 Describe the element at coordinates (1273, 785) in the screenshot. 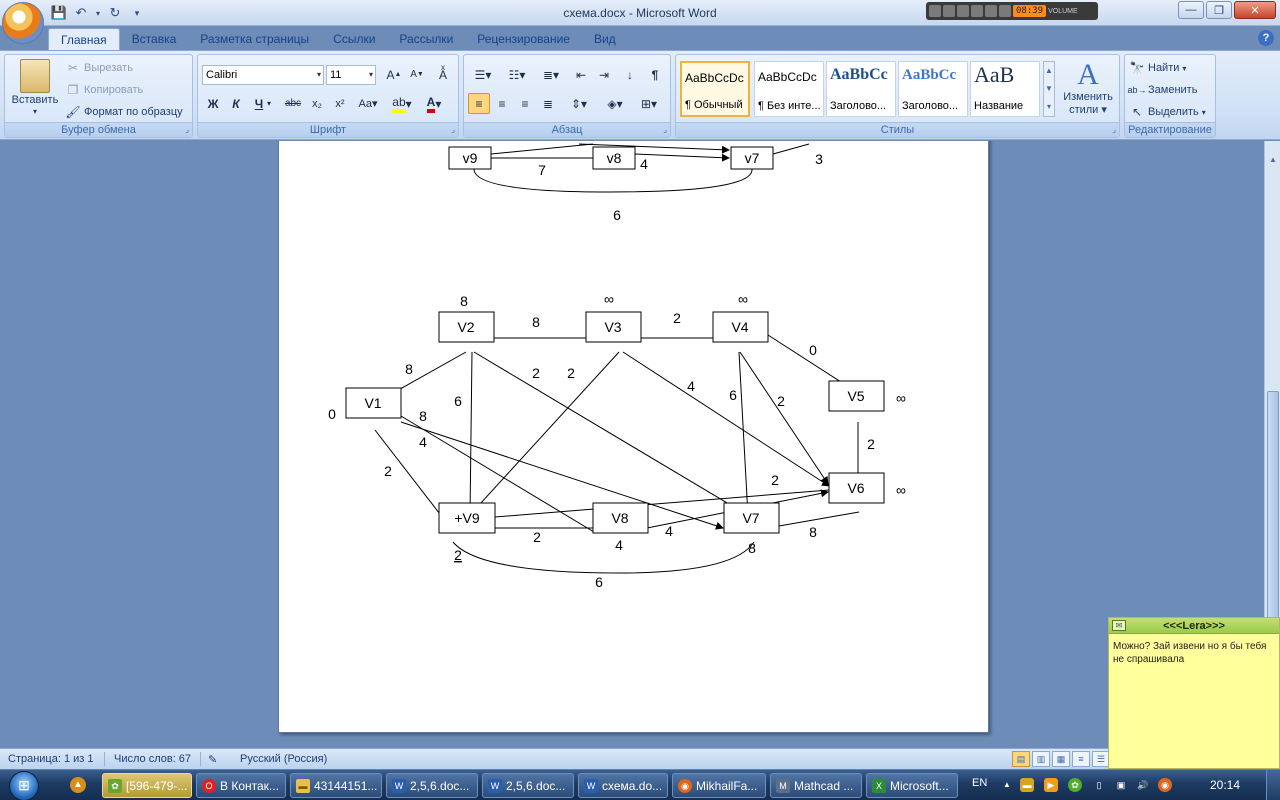

I see `show-desktop-button` at that location.